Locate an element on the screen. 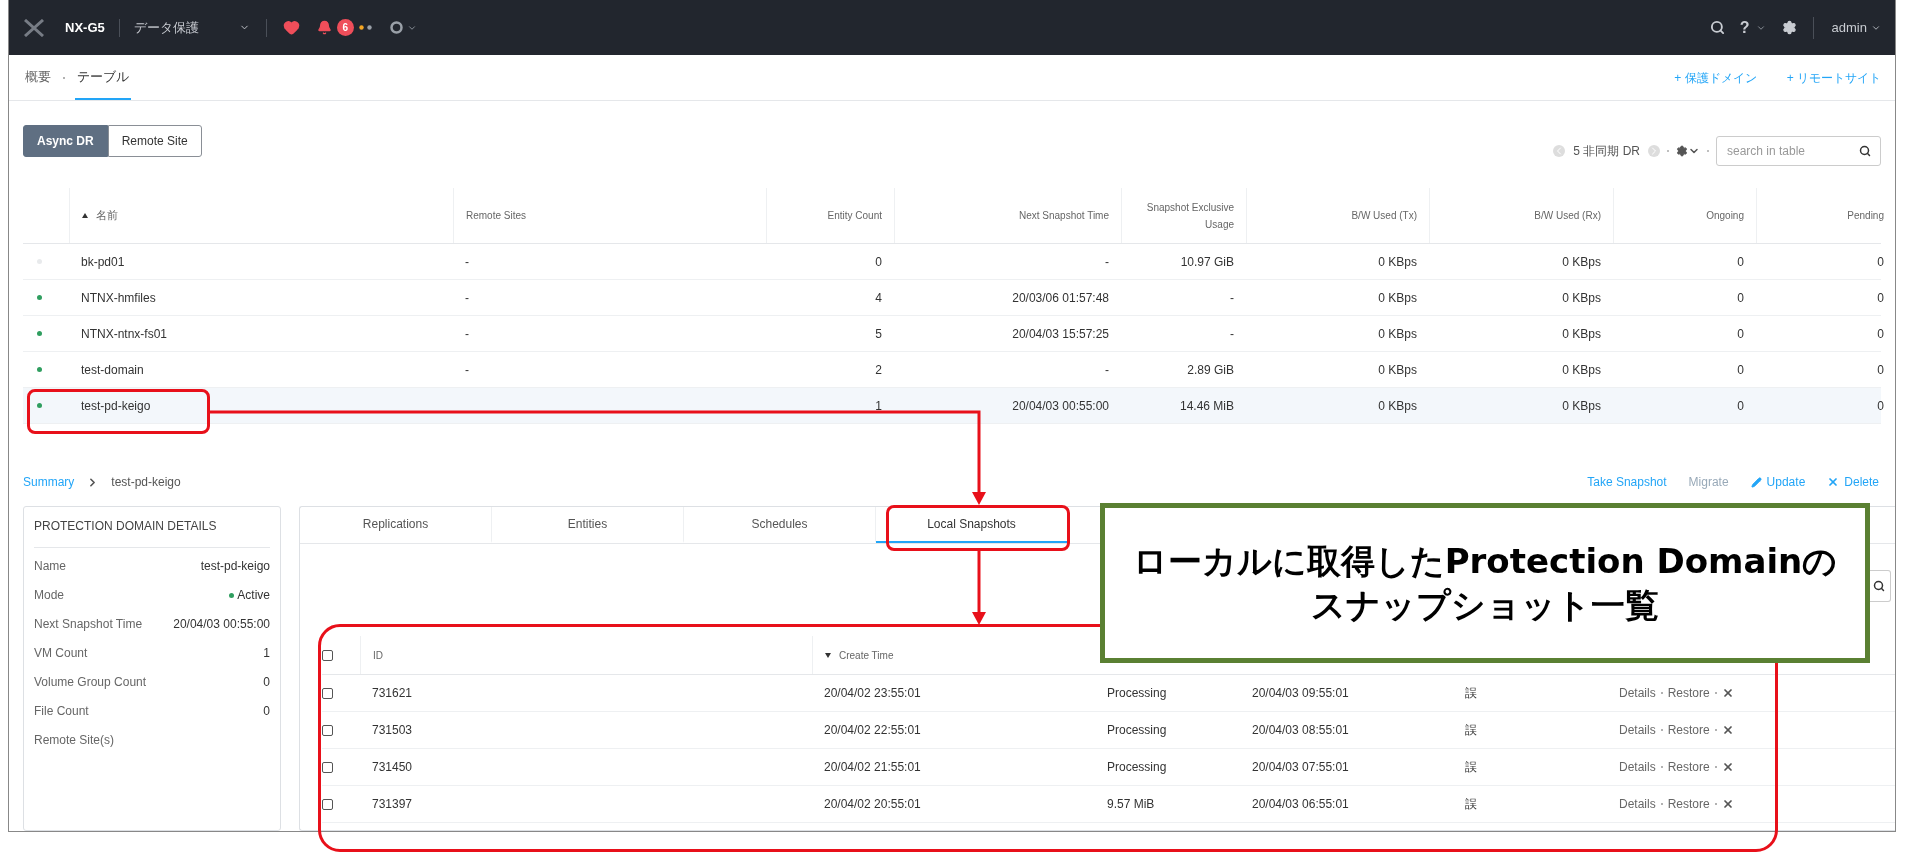  menu-dropdown: データ保護 is located at coordinates (191, 27).